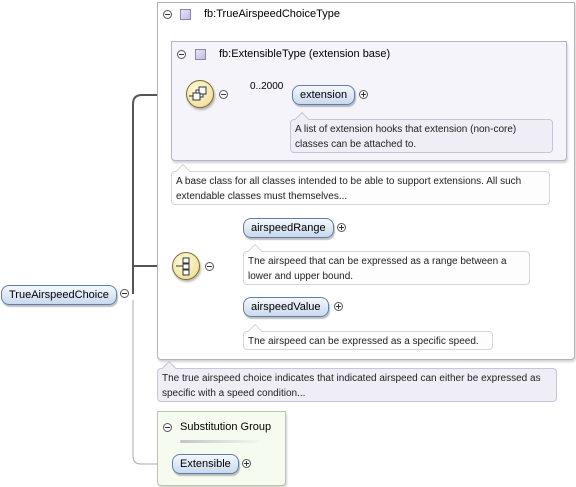 Image resolution: width=576 pixels, height=487 pixels. What do you see at coordinates (181, 54) in the screenshot?
I see `collapse-toggle-base` at bounding box center [181, 54].